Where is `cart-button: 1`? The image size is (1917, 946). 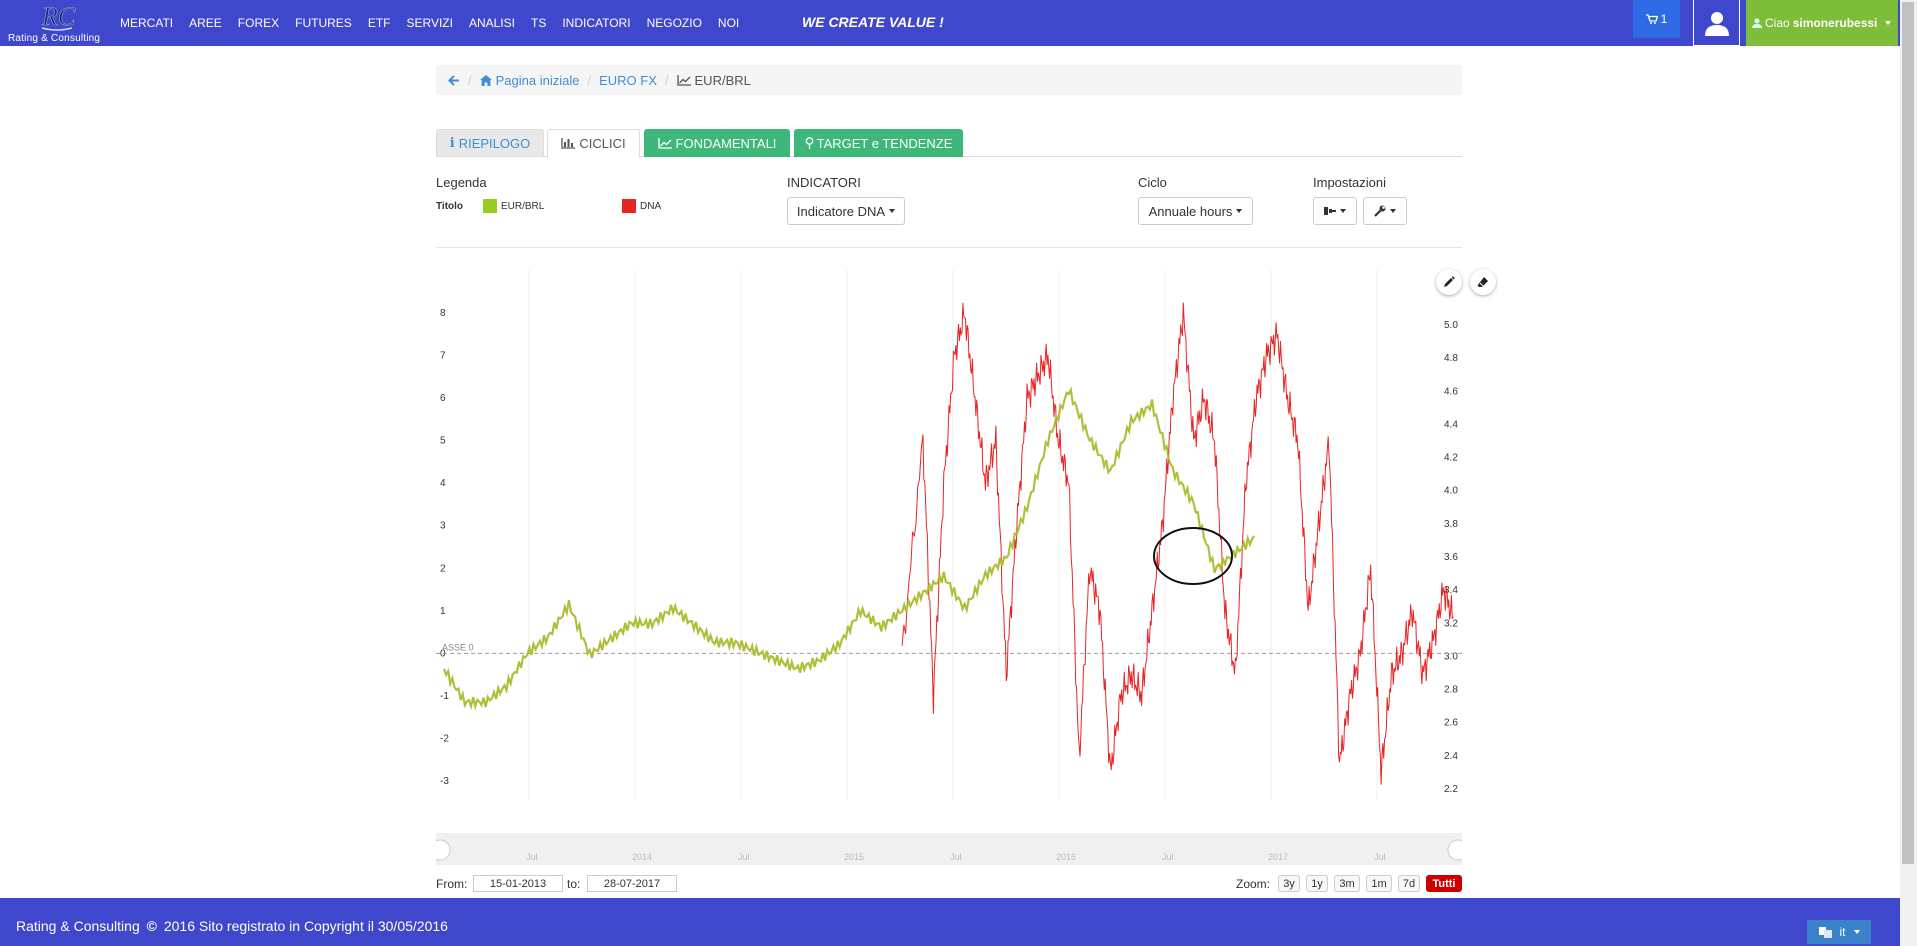 cart-button: 1 is located at coordinates (1656, 19).